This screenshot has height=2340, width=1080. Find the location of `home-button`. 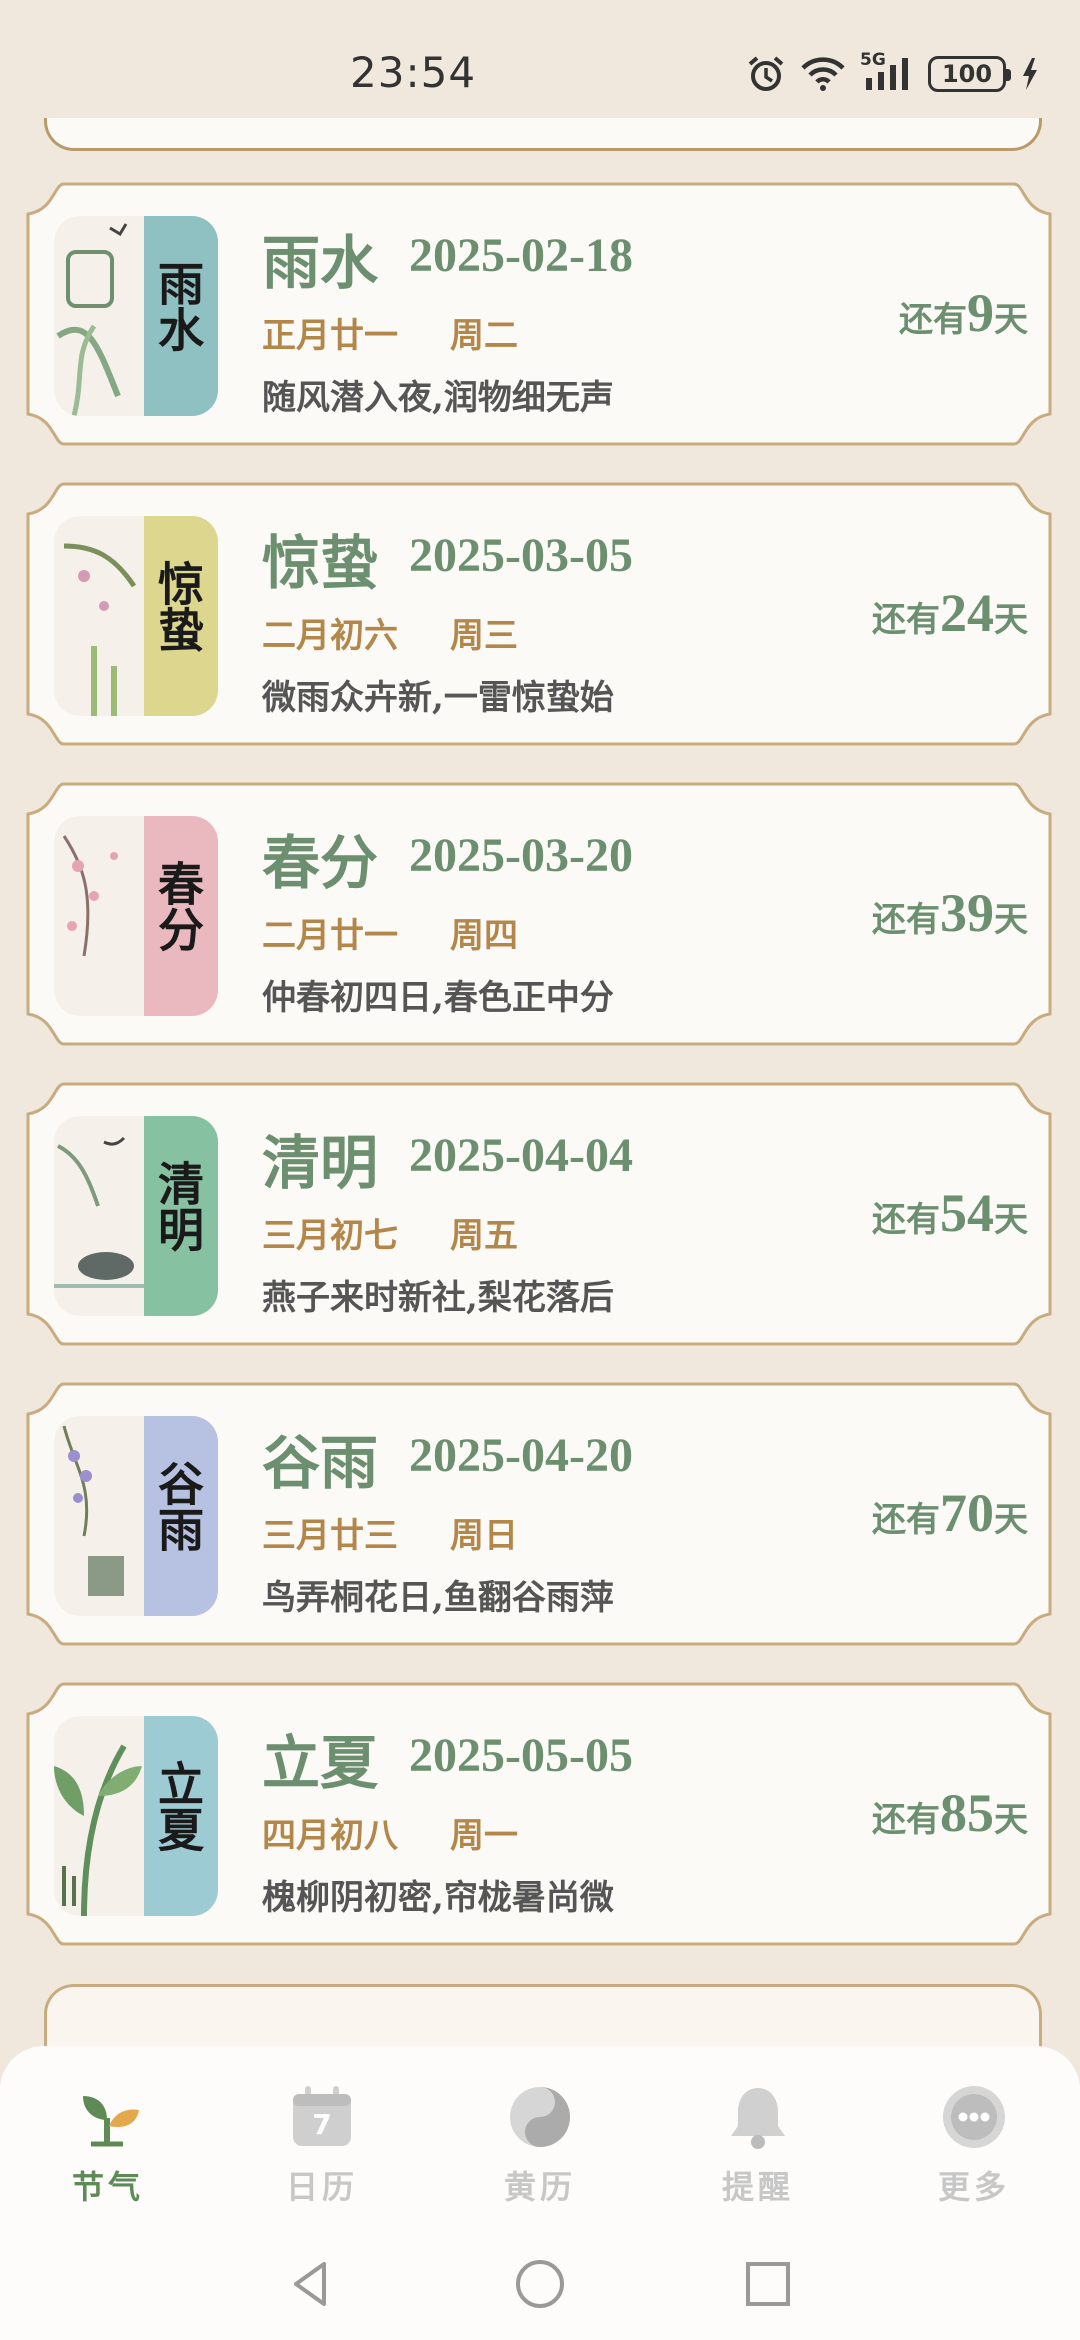

home-button is located at coordinates (540, 2284).